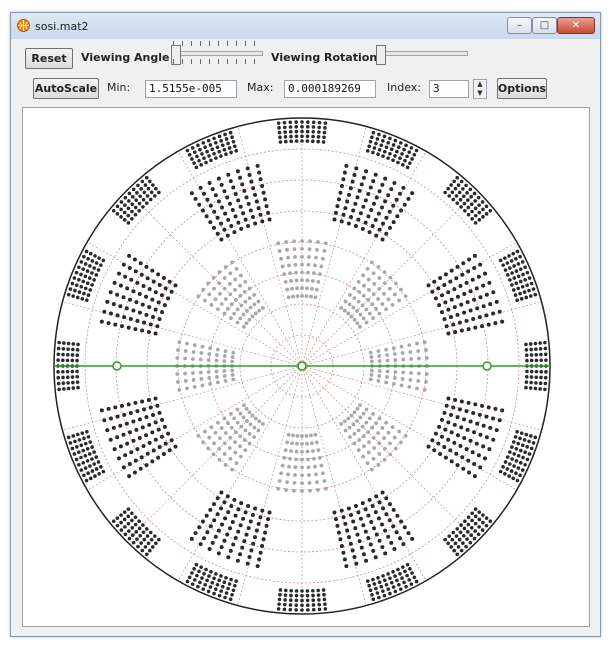 This screenshot has height=645, width=611. I want to click on min-field: 1.5155e-005, so click(191, 89).